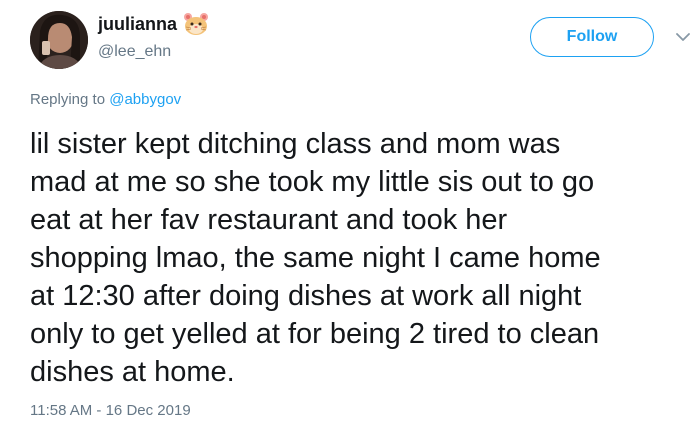  Describe the element at coordinates (70, 99) in the screenshot. I see `replying-to-label: Replying to` at that location.